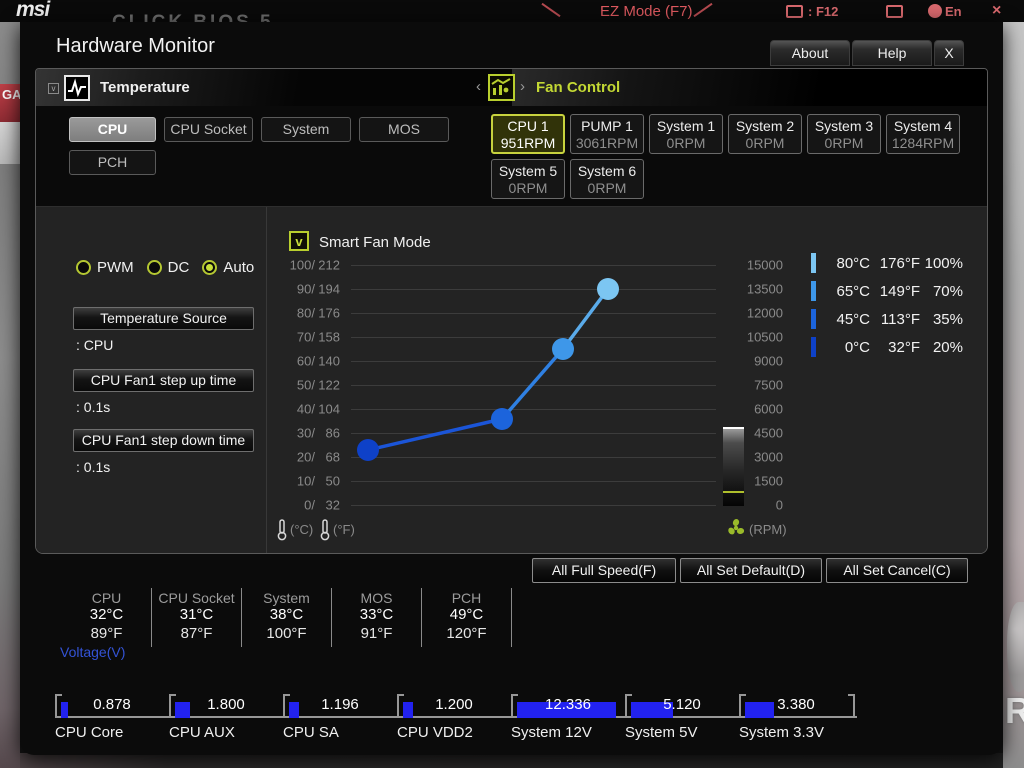  What do you see at coordinates (765, 134) in the screenshot?
I see `fan-button-system-2: System 2 0RPM` at bounding box center [765, 134].